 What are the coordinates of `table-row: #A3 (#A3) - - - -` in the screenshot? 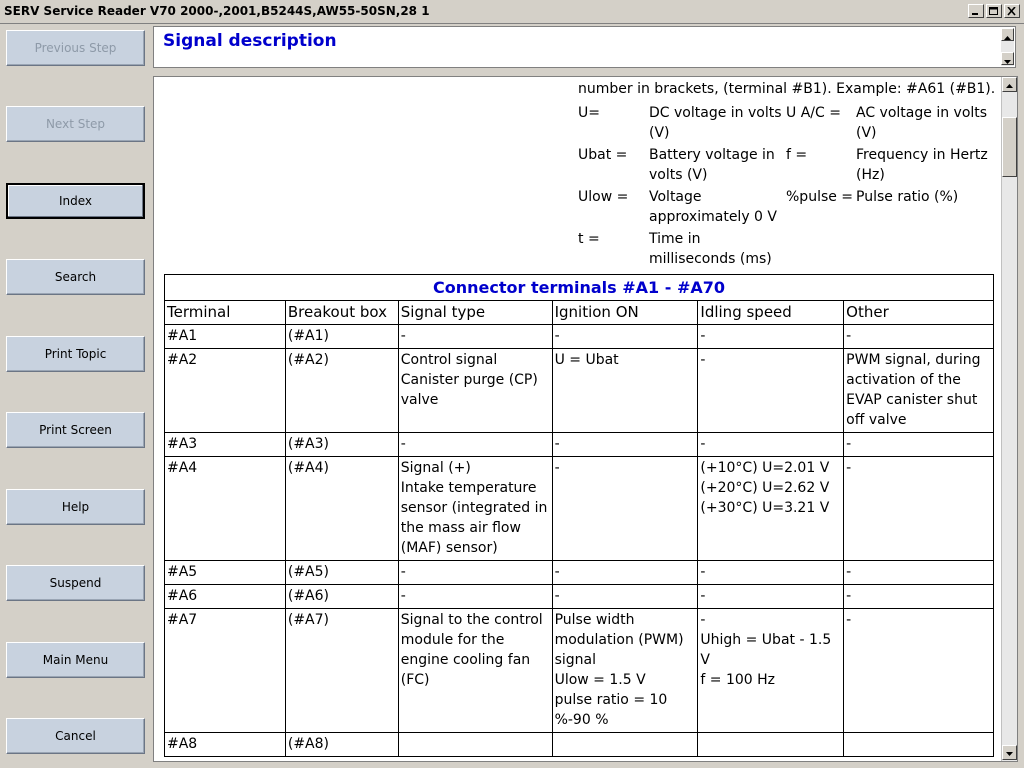 It's located at (579, 444).